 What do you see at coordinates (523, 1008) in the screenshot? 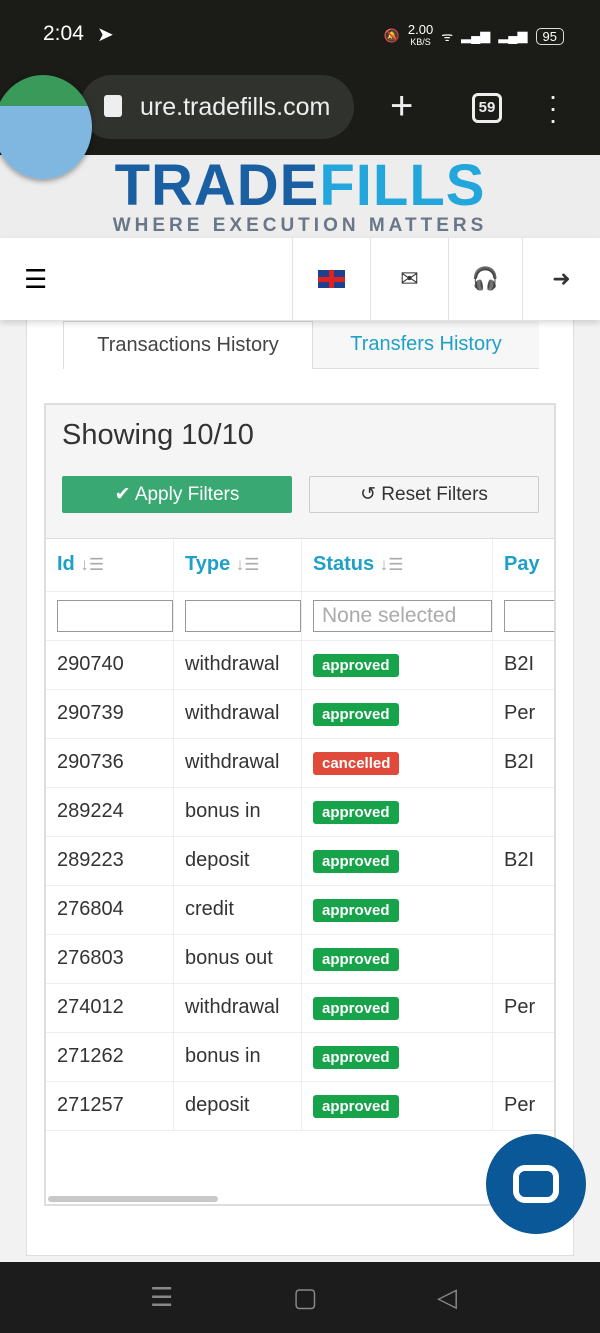
I see `cell-pay: Per` at bounding box center [523, 1008].